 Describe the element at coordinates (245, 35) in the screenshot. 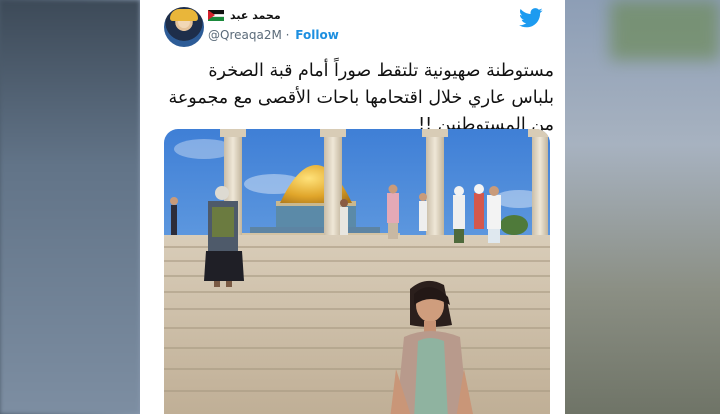

I see `user-handle: @Qreaqa2M` at that location.